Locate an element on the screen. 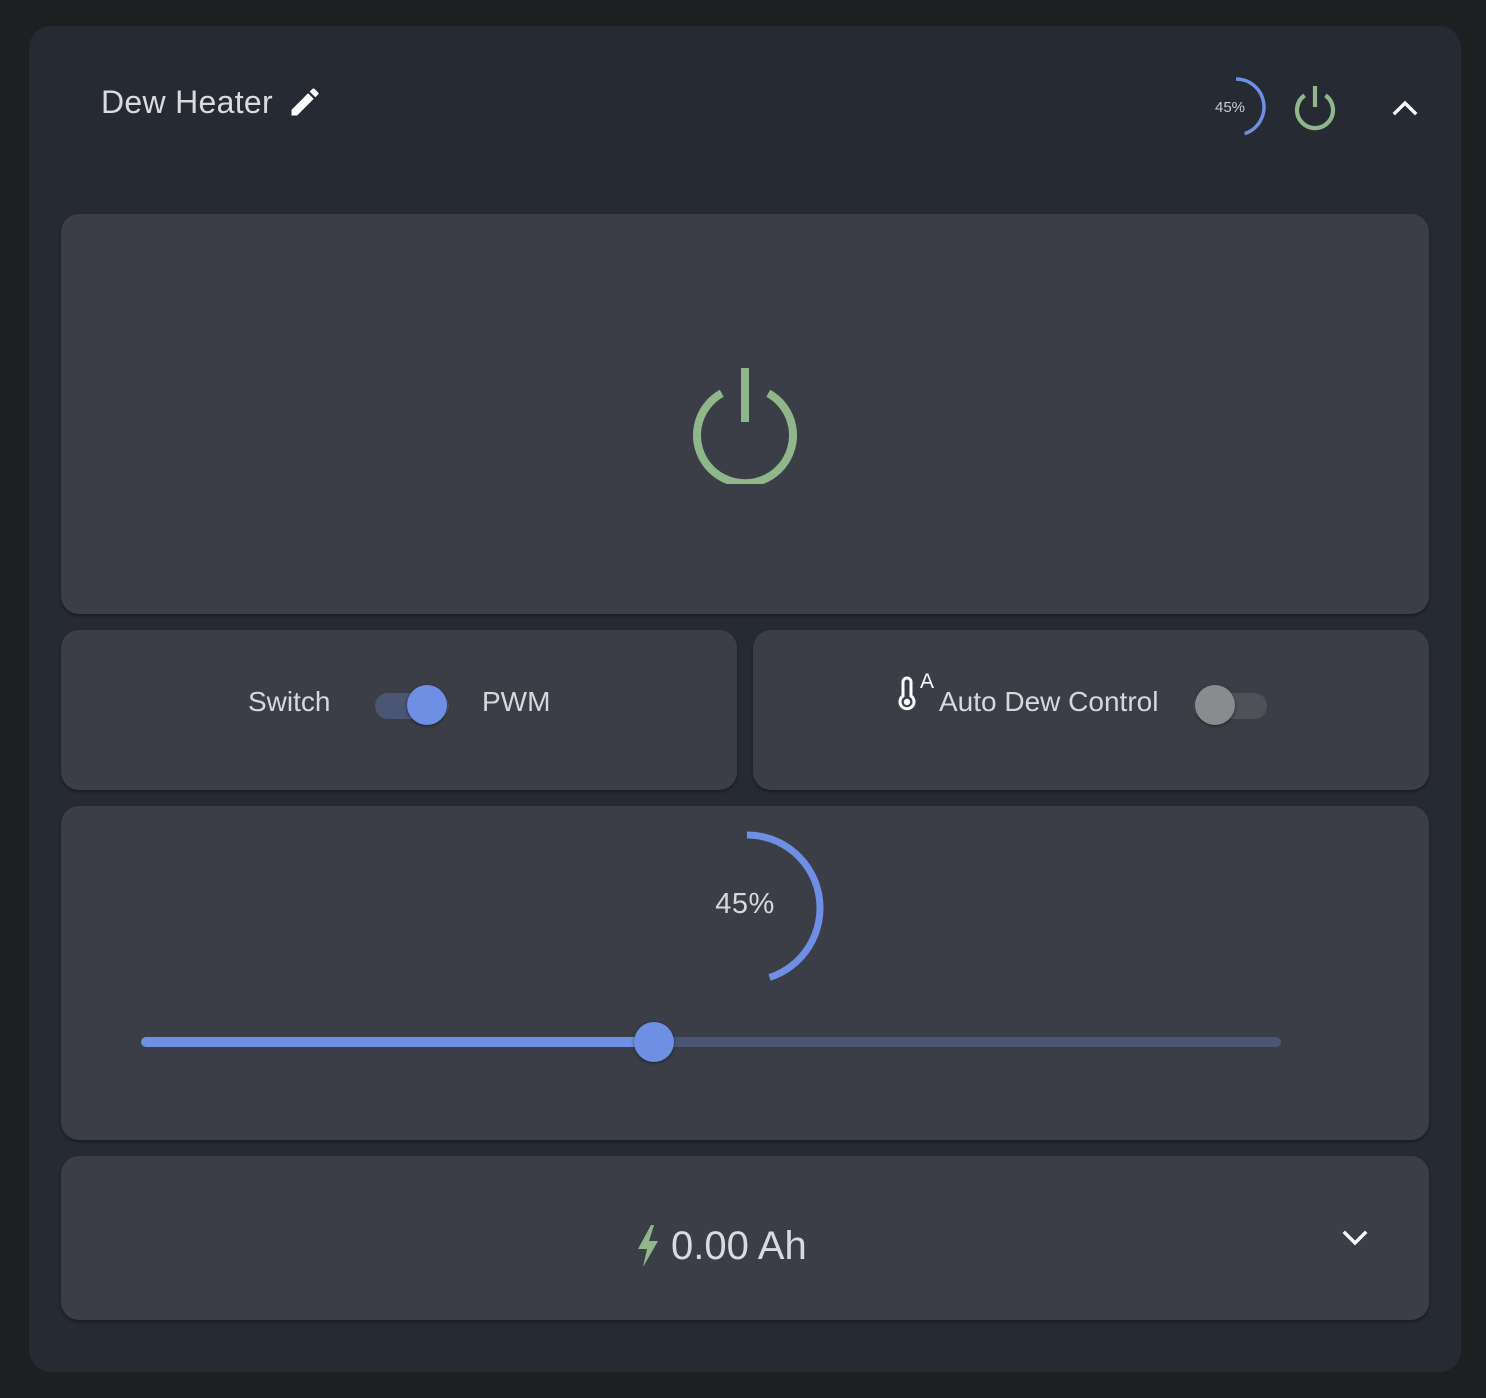 This screenshot has height=1398, width=1486. switch-label: Switch is located at coordinates (289, 701).